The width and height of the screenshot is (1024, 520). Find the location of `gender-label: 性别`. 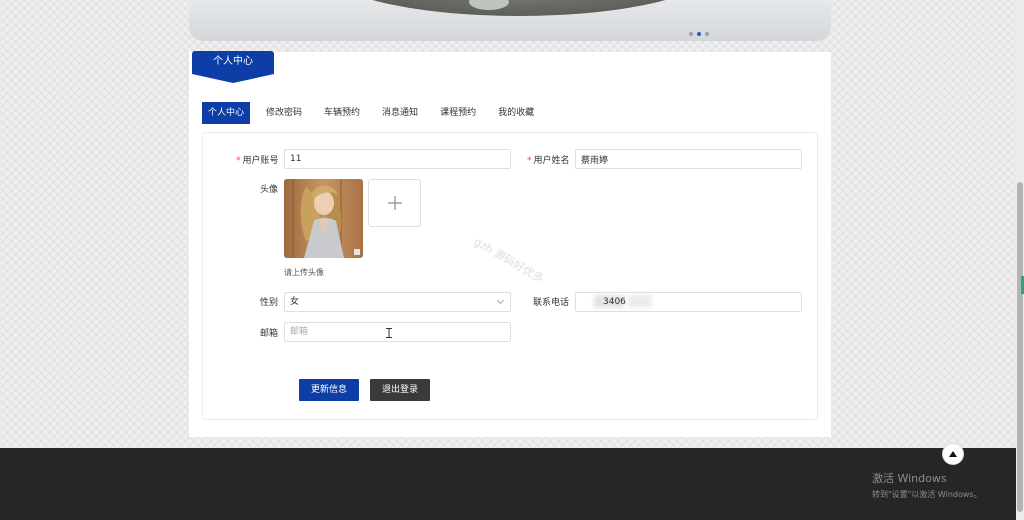

gender-label: 性别 is located at coordinates (268, 303).